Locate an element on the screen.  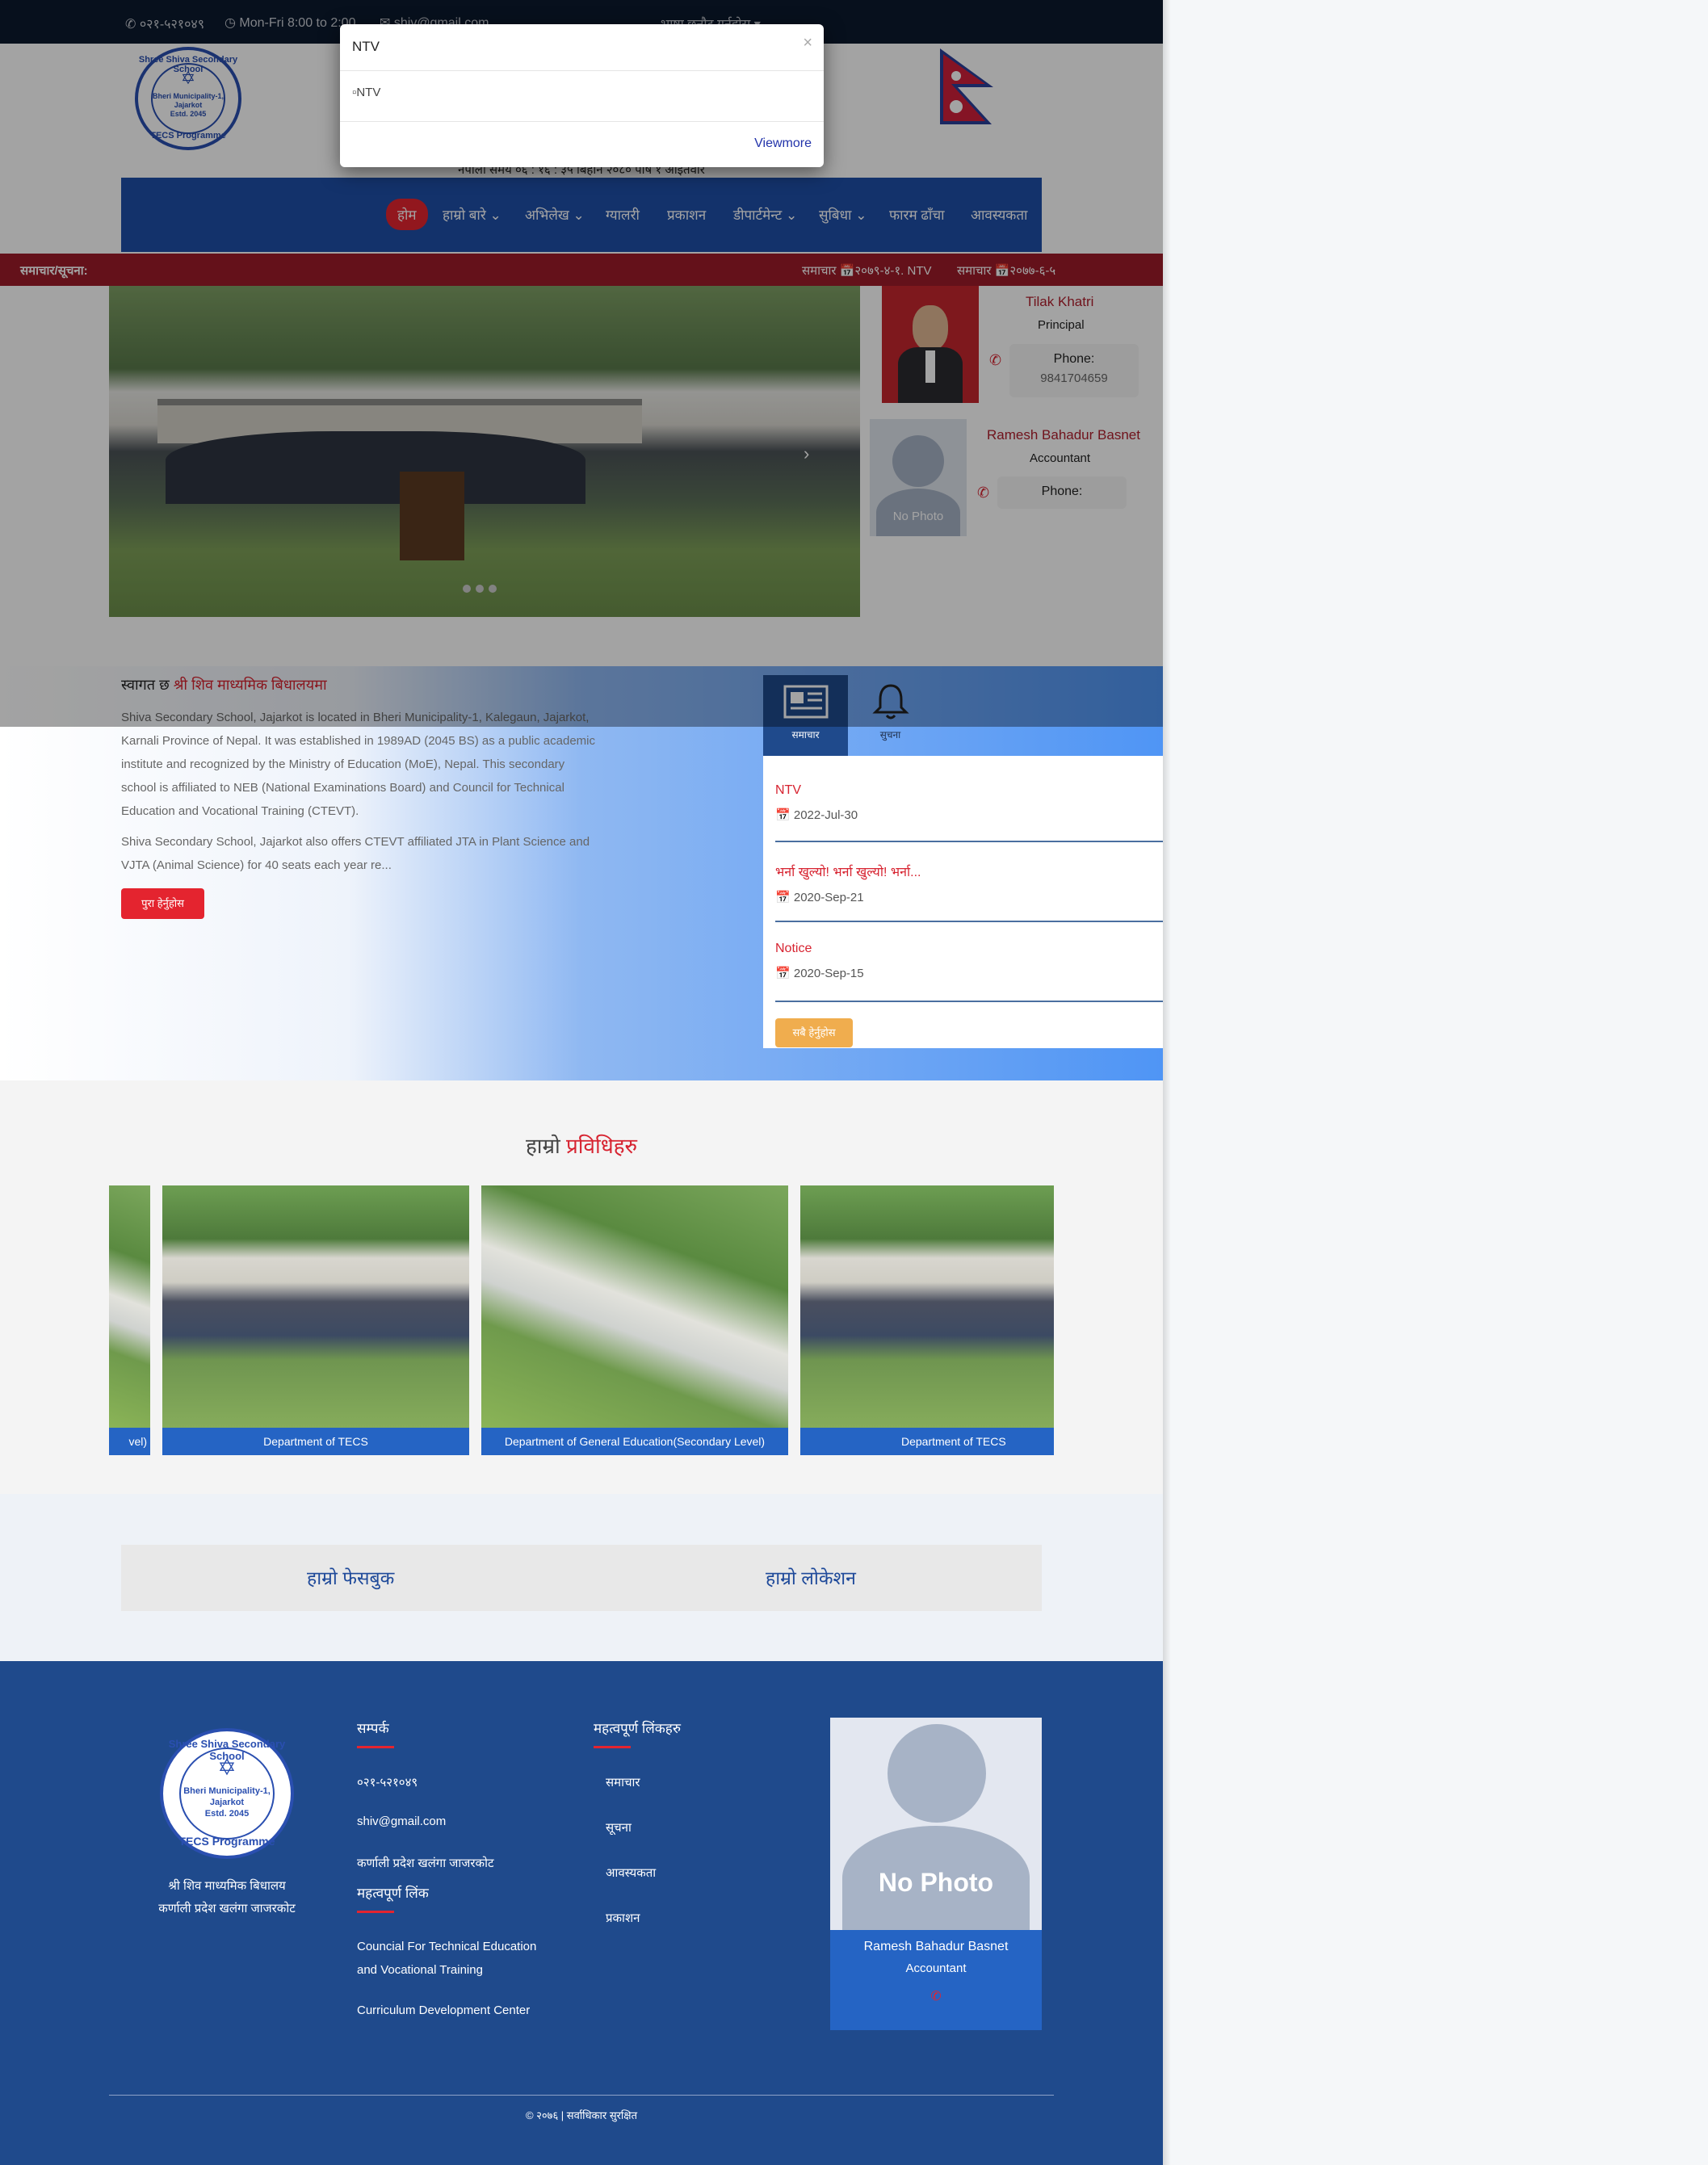
footer-email: shiv@gmail.com is located at coordinates (402, 1821).